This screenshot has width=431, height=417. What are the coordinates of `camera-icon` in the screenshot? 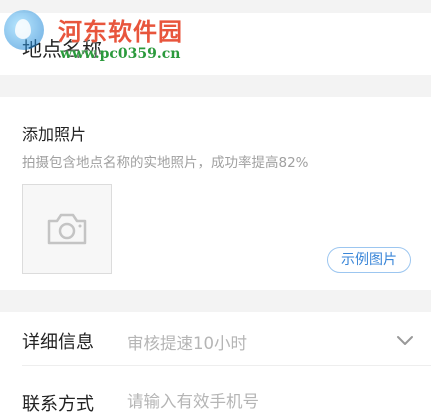 It's located at (67, 229).